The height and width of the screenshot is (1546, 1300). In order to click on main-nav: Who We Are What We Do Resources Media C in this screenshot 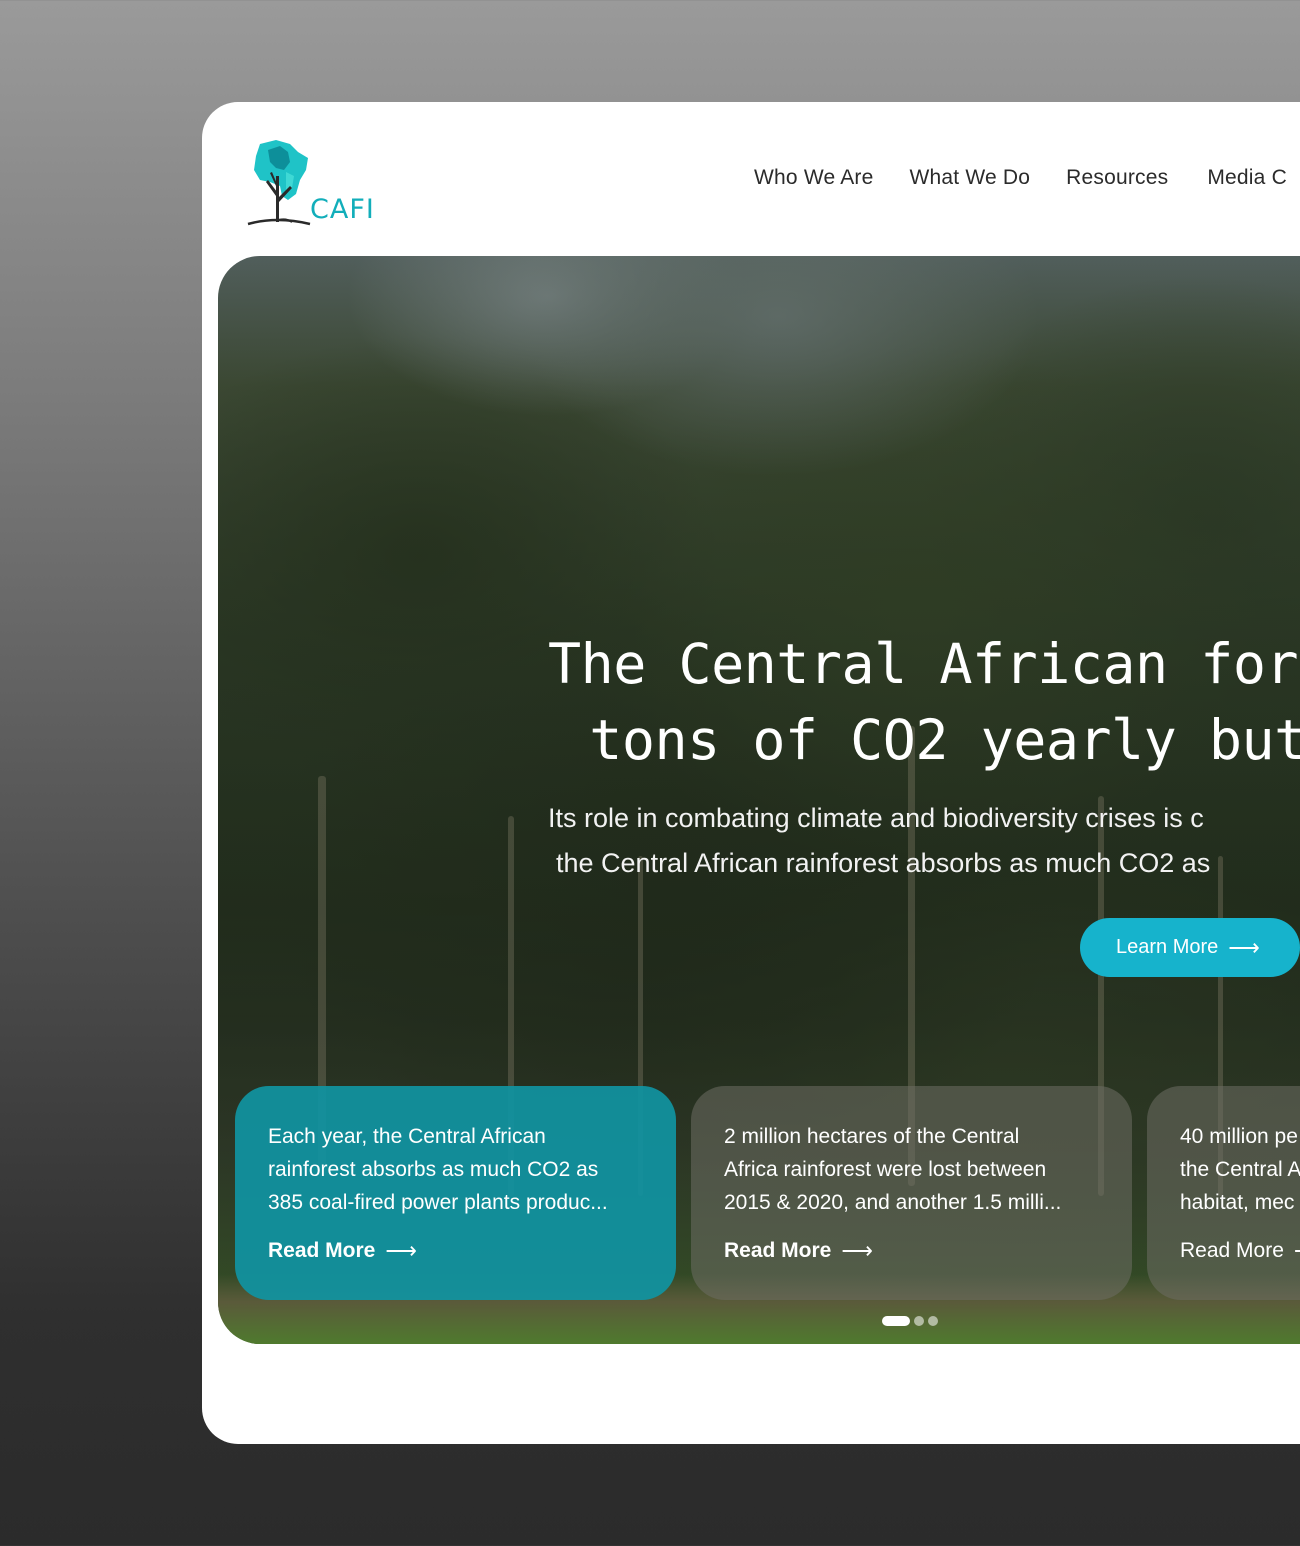, I will do `click(1027, 178)`.